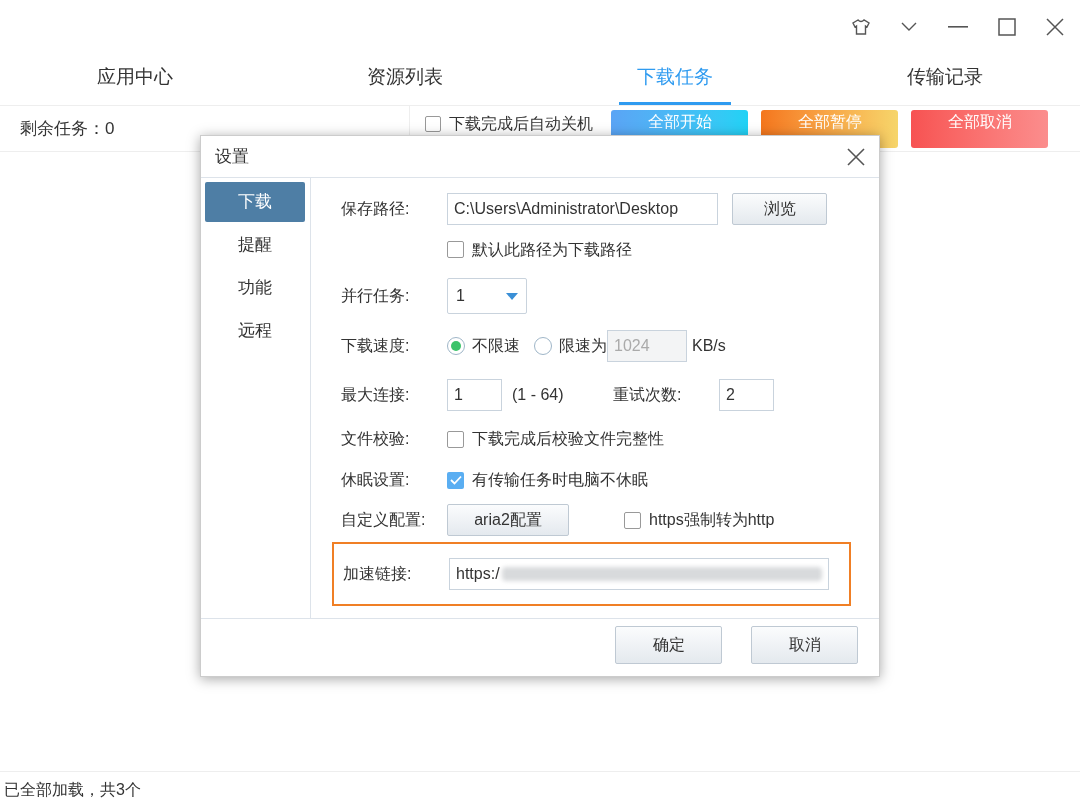 The image size is (1080, 807). Describe the element at coordinates (135, 78) in the screenshot. I see `tab: 应用中心` at that location.